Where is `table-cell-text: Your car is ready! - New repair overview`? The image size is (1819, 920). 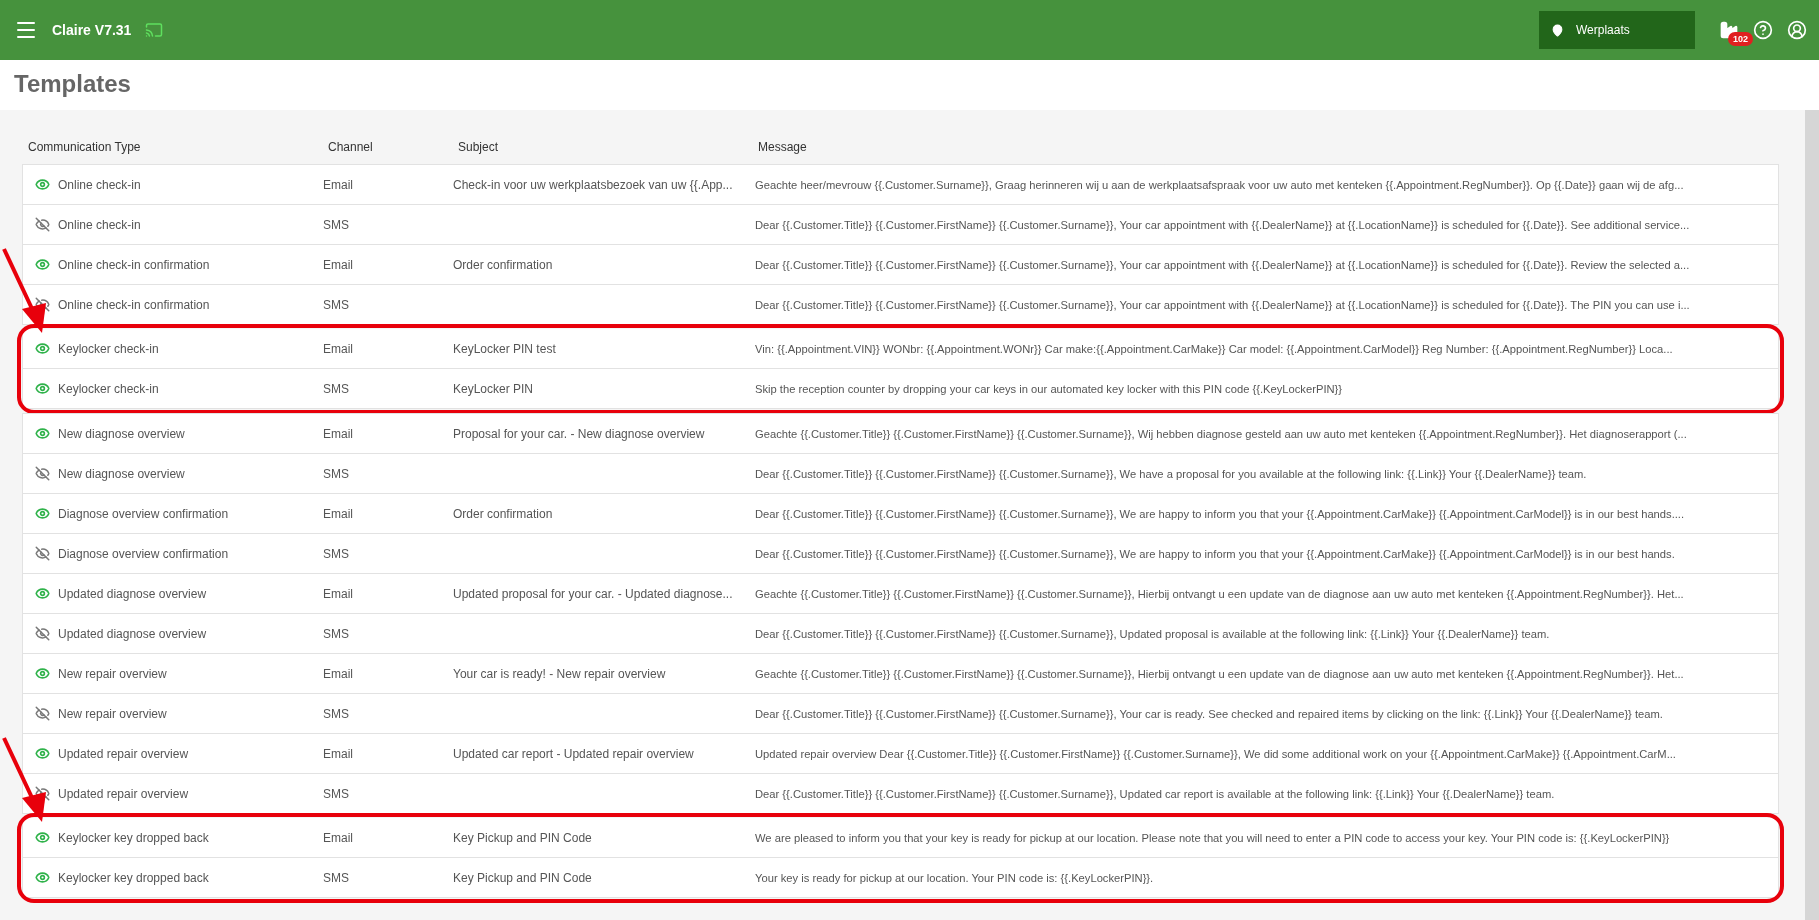
table-cell-text: Your car is ready! - New repair overview is located at coordinates (560, 673).